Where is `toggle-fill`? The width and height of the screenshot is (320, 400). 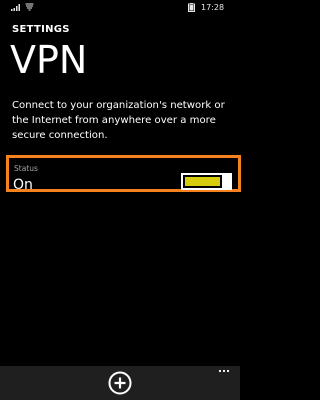
toggle-fill is located at coordinates (202, 181).